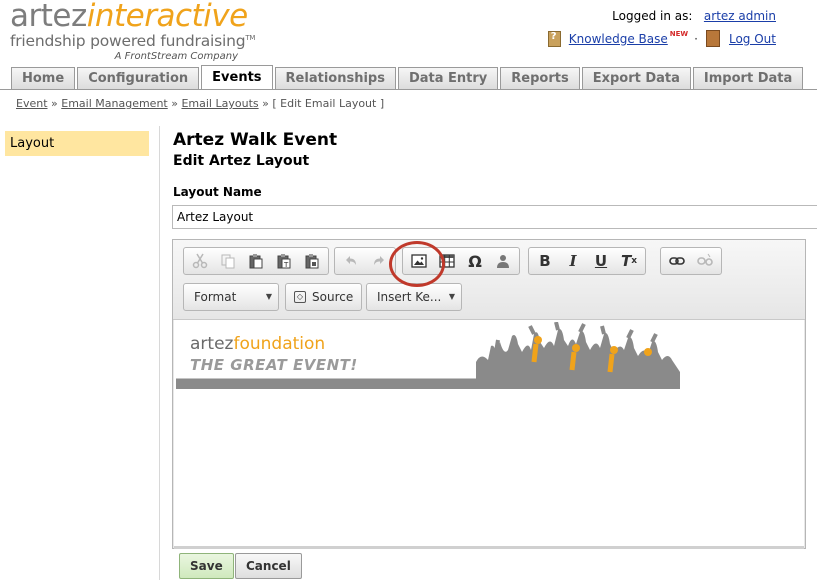  I want to click on paste-icon, so click(256, 261).